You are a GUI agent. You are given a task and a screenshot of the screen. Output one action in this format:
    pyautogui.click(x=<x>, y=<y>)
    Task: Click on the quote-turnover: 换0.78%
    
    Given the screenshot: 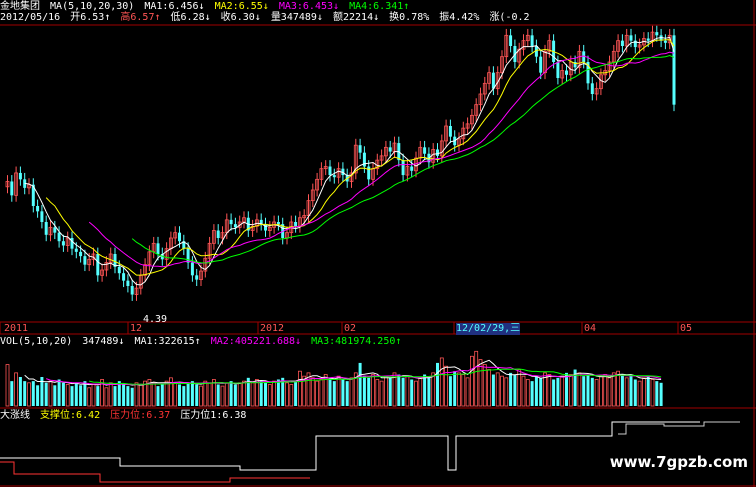 What is the action you would take?
    pyautogui.click(x=409, y=17)
    